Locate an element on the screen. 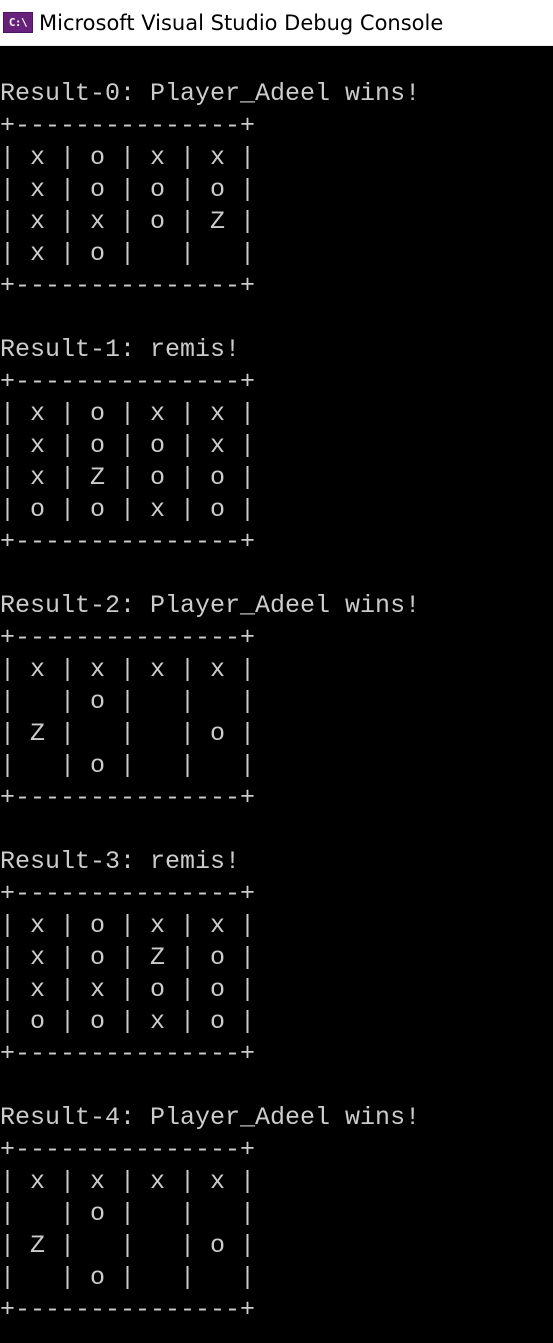  console-line: | x | o | Z | o | is located at coordinates (128, 957).